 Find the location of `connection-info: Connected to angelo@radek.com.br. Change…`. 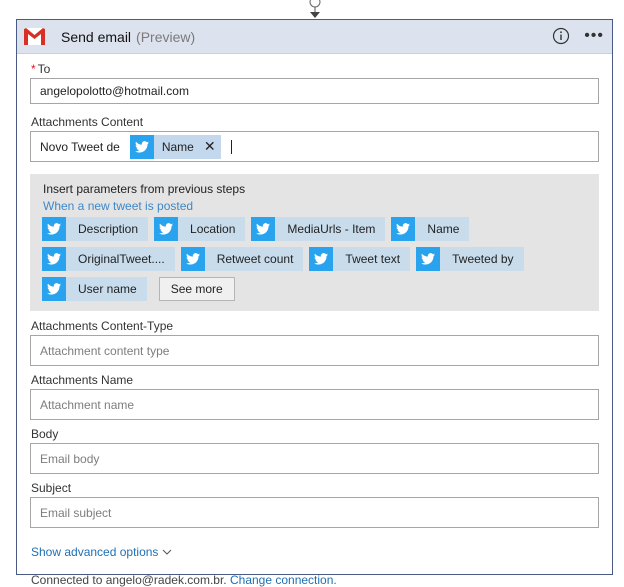

connection-info: Connected to angelo@radek.com.br. Change… is located at coordinates (315, 580).